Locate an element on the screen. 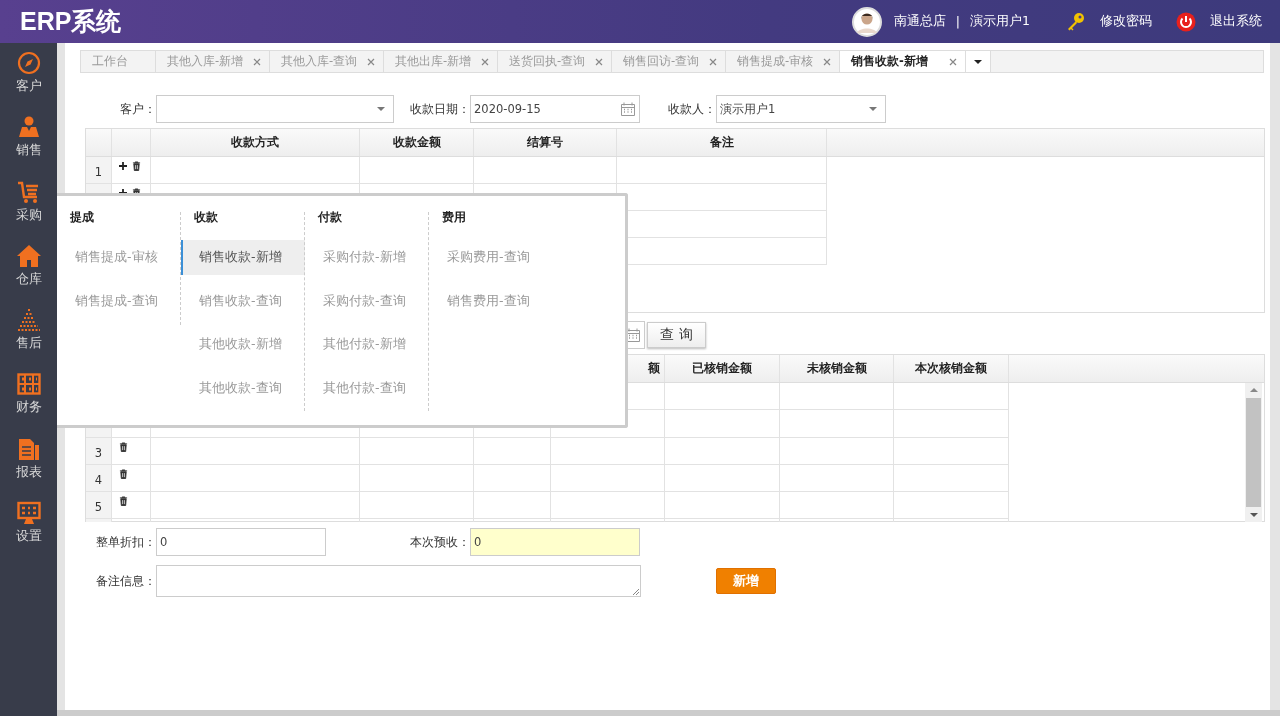  tab: 其他入库-查询 is located at coordinates (327, 61).